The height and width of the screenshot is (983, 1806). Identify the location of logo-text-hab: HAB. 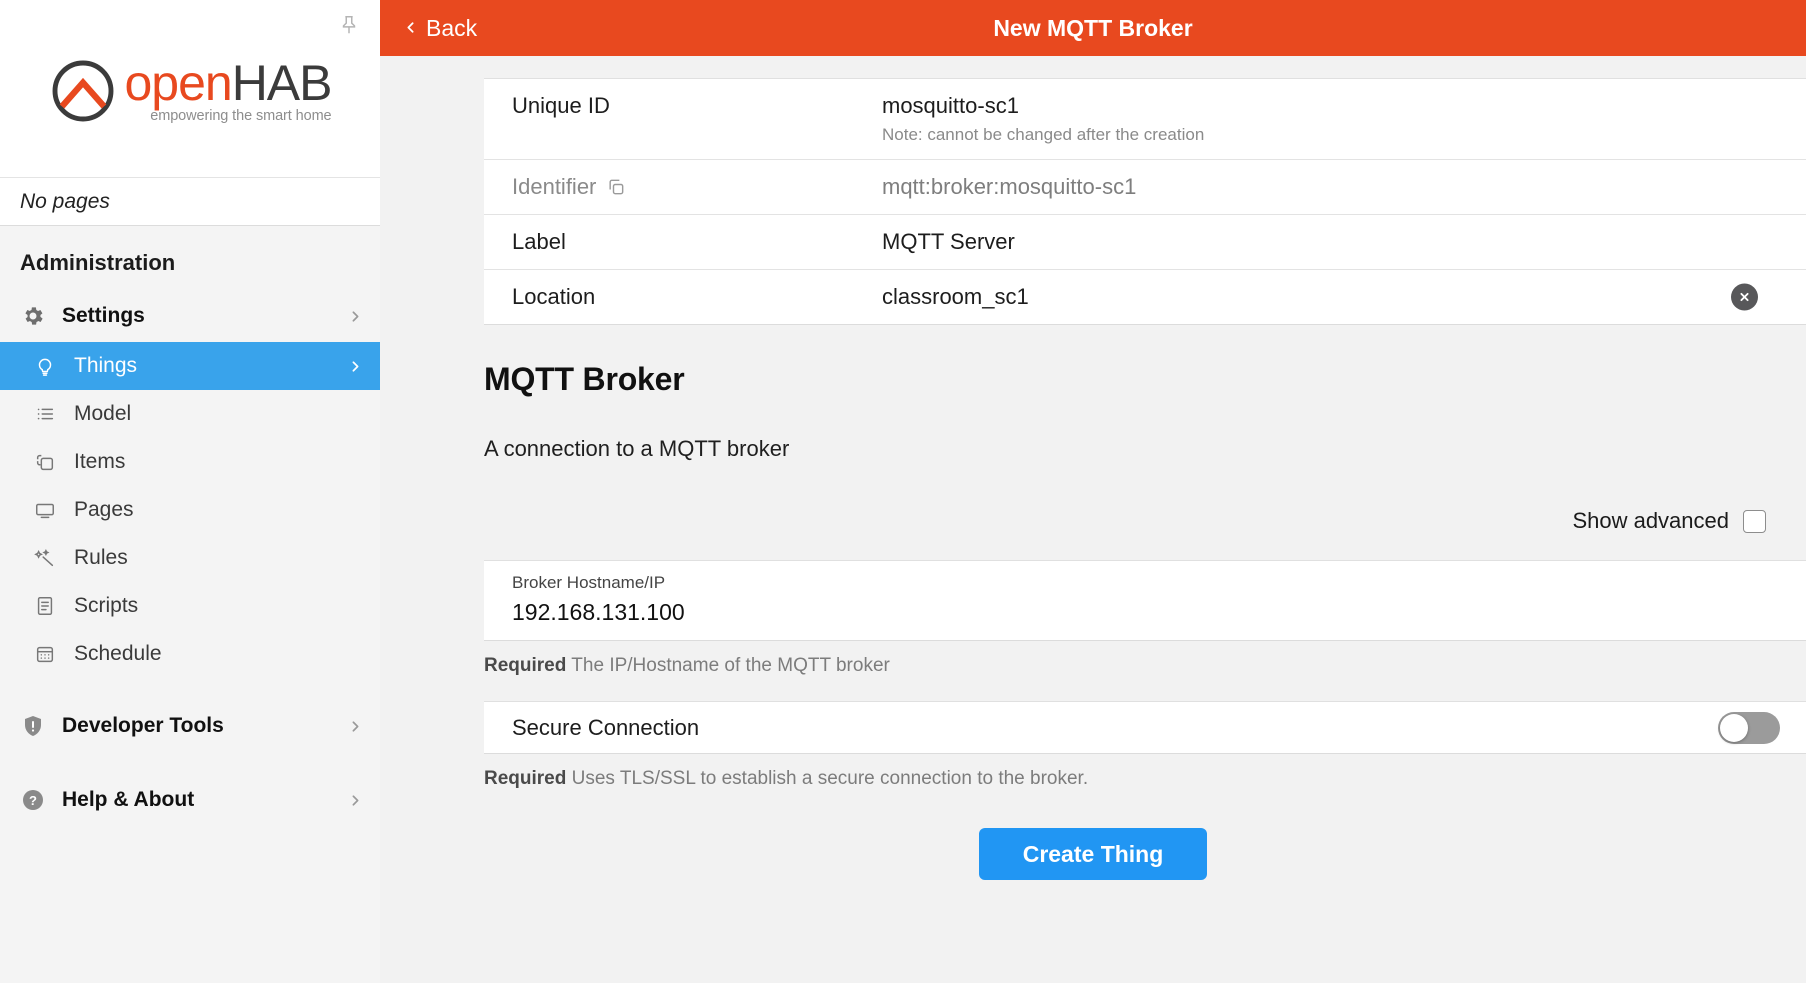
(282, 82).